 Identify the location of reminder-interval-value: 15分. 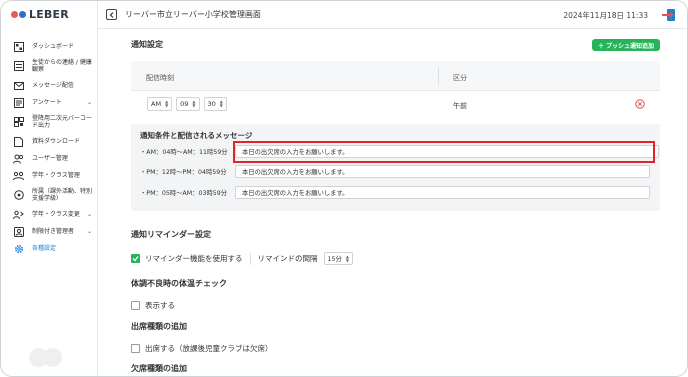
(334, 259).